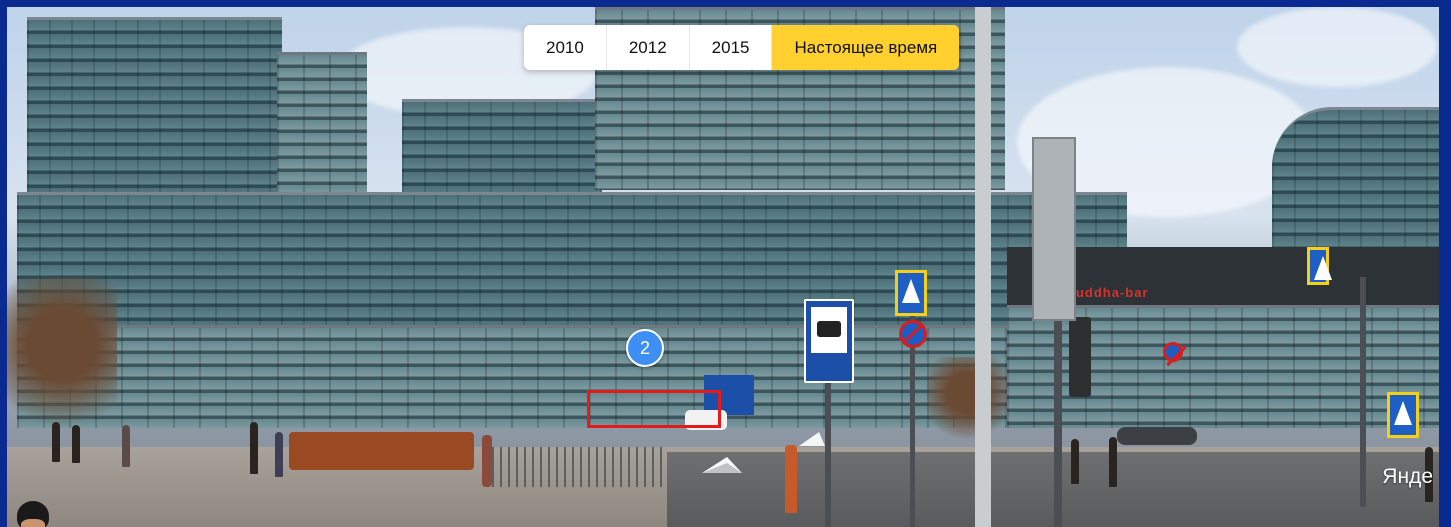  I want to click on storefront-sign: buddha-bar, so click(1108, 292).